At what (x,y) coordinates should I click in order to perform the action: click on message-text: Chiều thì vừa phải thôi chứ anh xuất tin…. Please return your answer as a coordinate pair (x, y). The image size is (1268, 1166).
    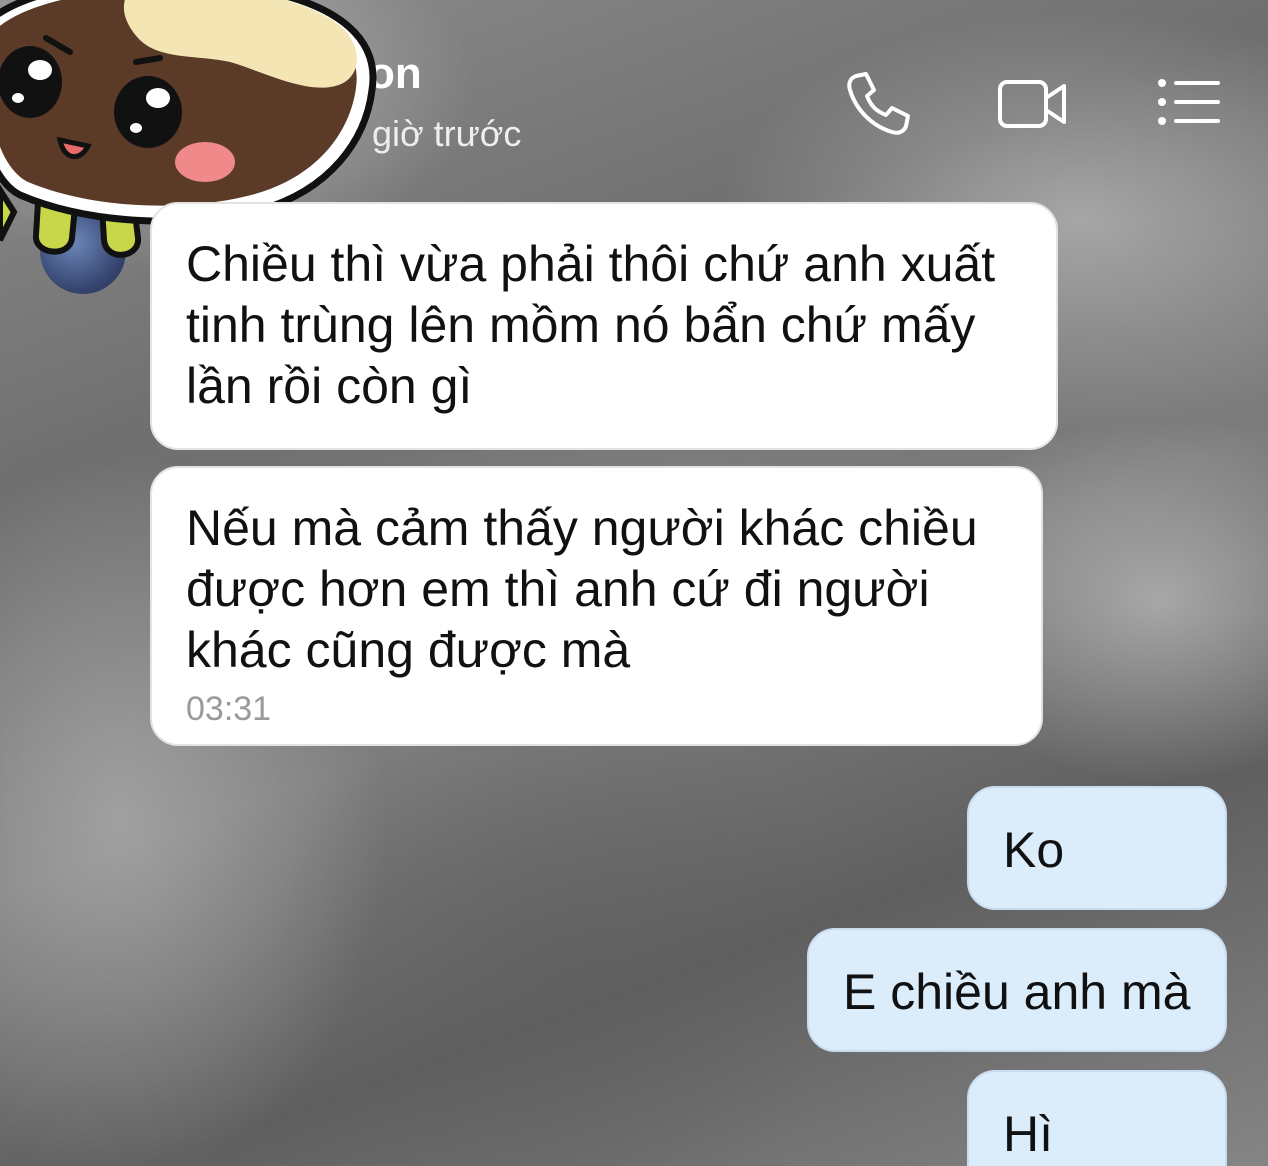
    Looking at the image, I should click on (591, 325).